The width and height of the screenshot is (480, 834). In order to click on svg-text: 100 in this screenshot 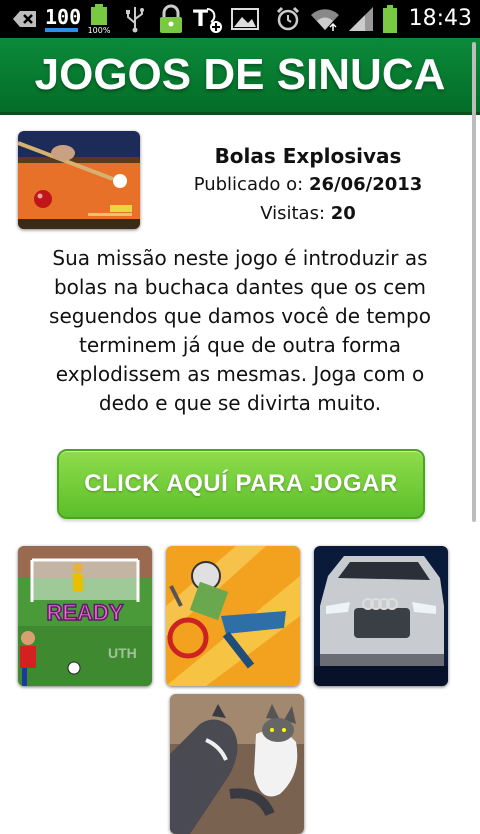, I will do `click(62, 17)`.